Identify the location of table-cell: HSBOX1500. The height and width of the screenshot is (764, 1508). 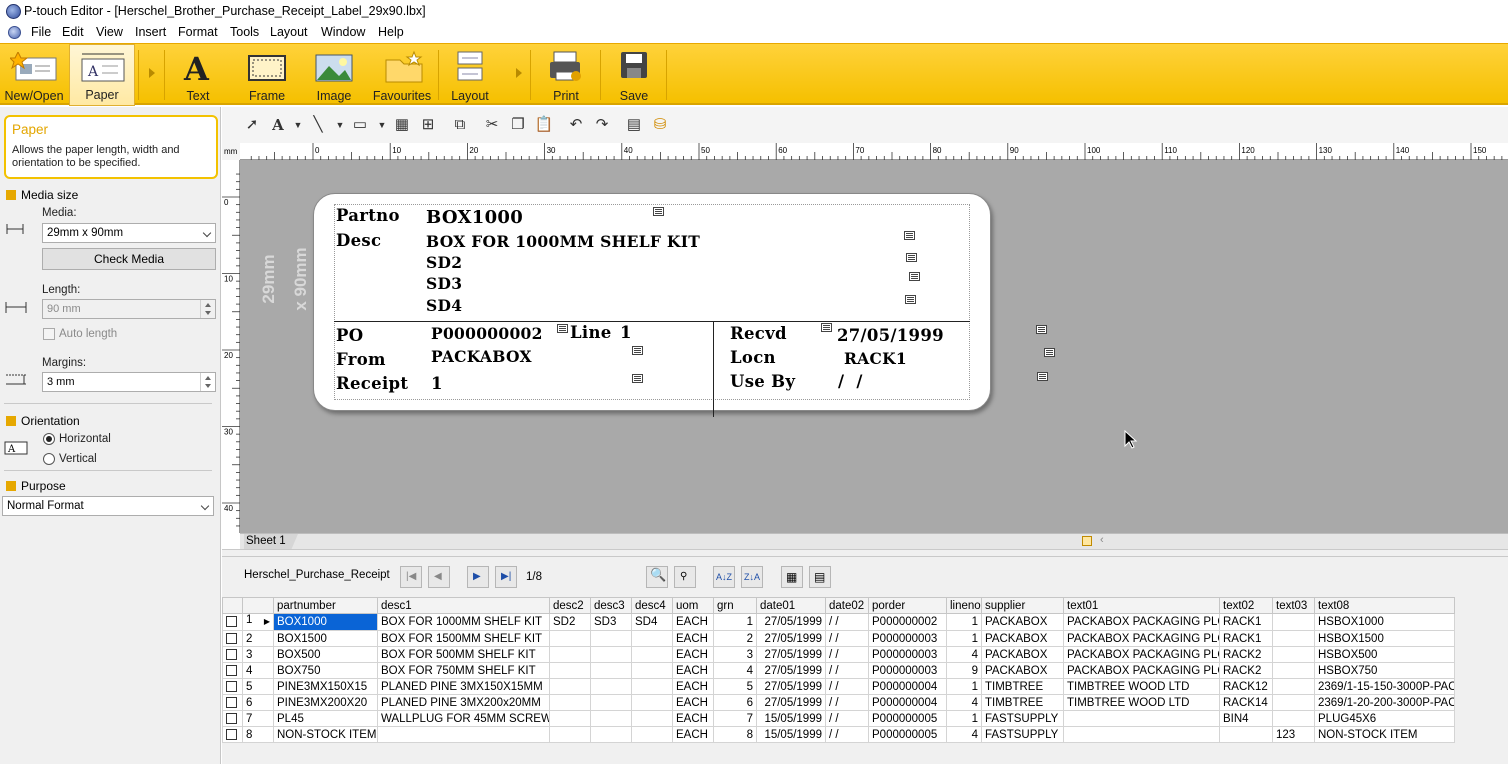
(1384, 638).